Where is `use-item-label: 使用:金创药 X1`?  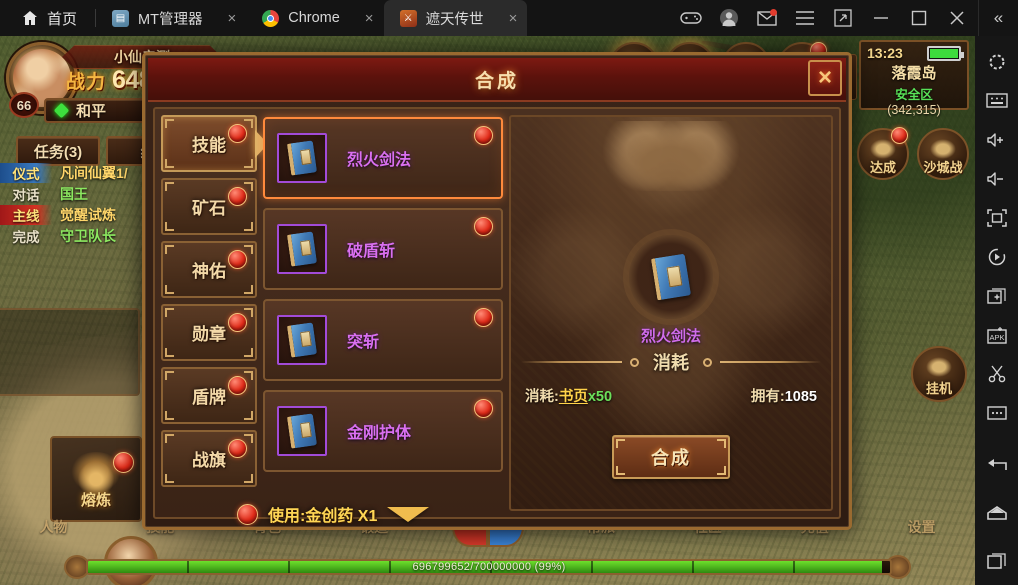 use-item-label: 使用:金创药 X1 is located at coordinates (323, 516).